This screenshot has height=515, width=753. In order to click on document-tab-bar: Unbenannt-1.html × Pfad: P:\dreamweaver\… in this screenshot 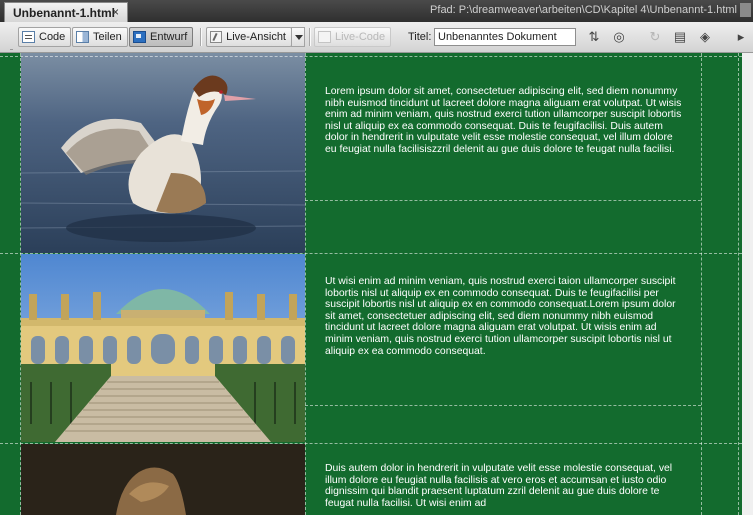, I will do `click(376, 11)`.